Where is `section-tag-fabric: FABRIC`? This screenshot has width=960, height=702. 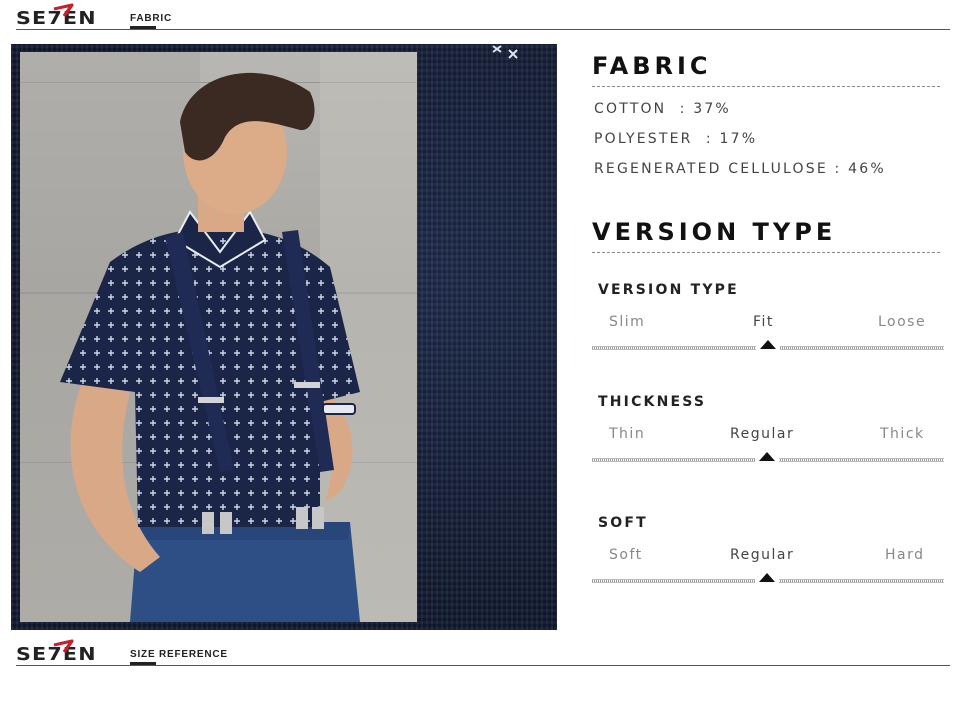 section-tag-fabric: FABRIC is located at coordinates (151, 21).